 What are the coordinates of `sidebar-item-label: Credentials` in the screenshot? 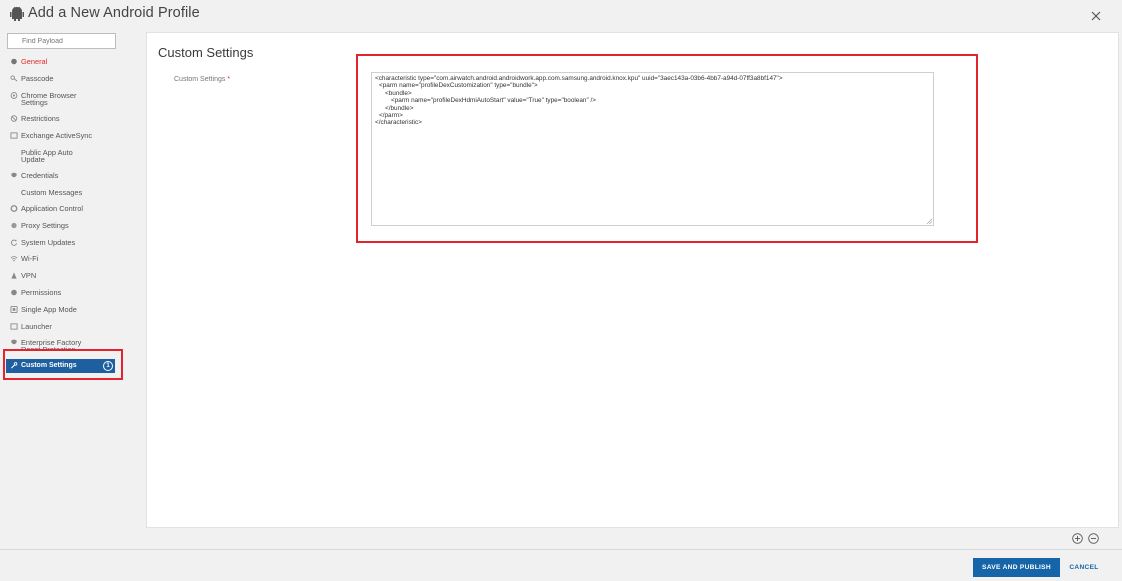 It's located at (40, 175).